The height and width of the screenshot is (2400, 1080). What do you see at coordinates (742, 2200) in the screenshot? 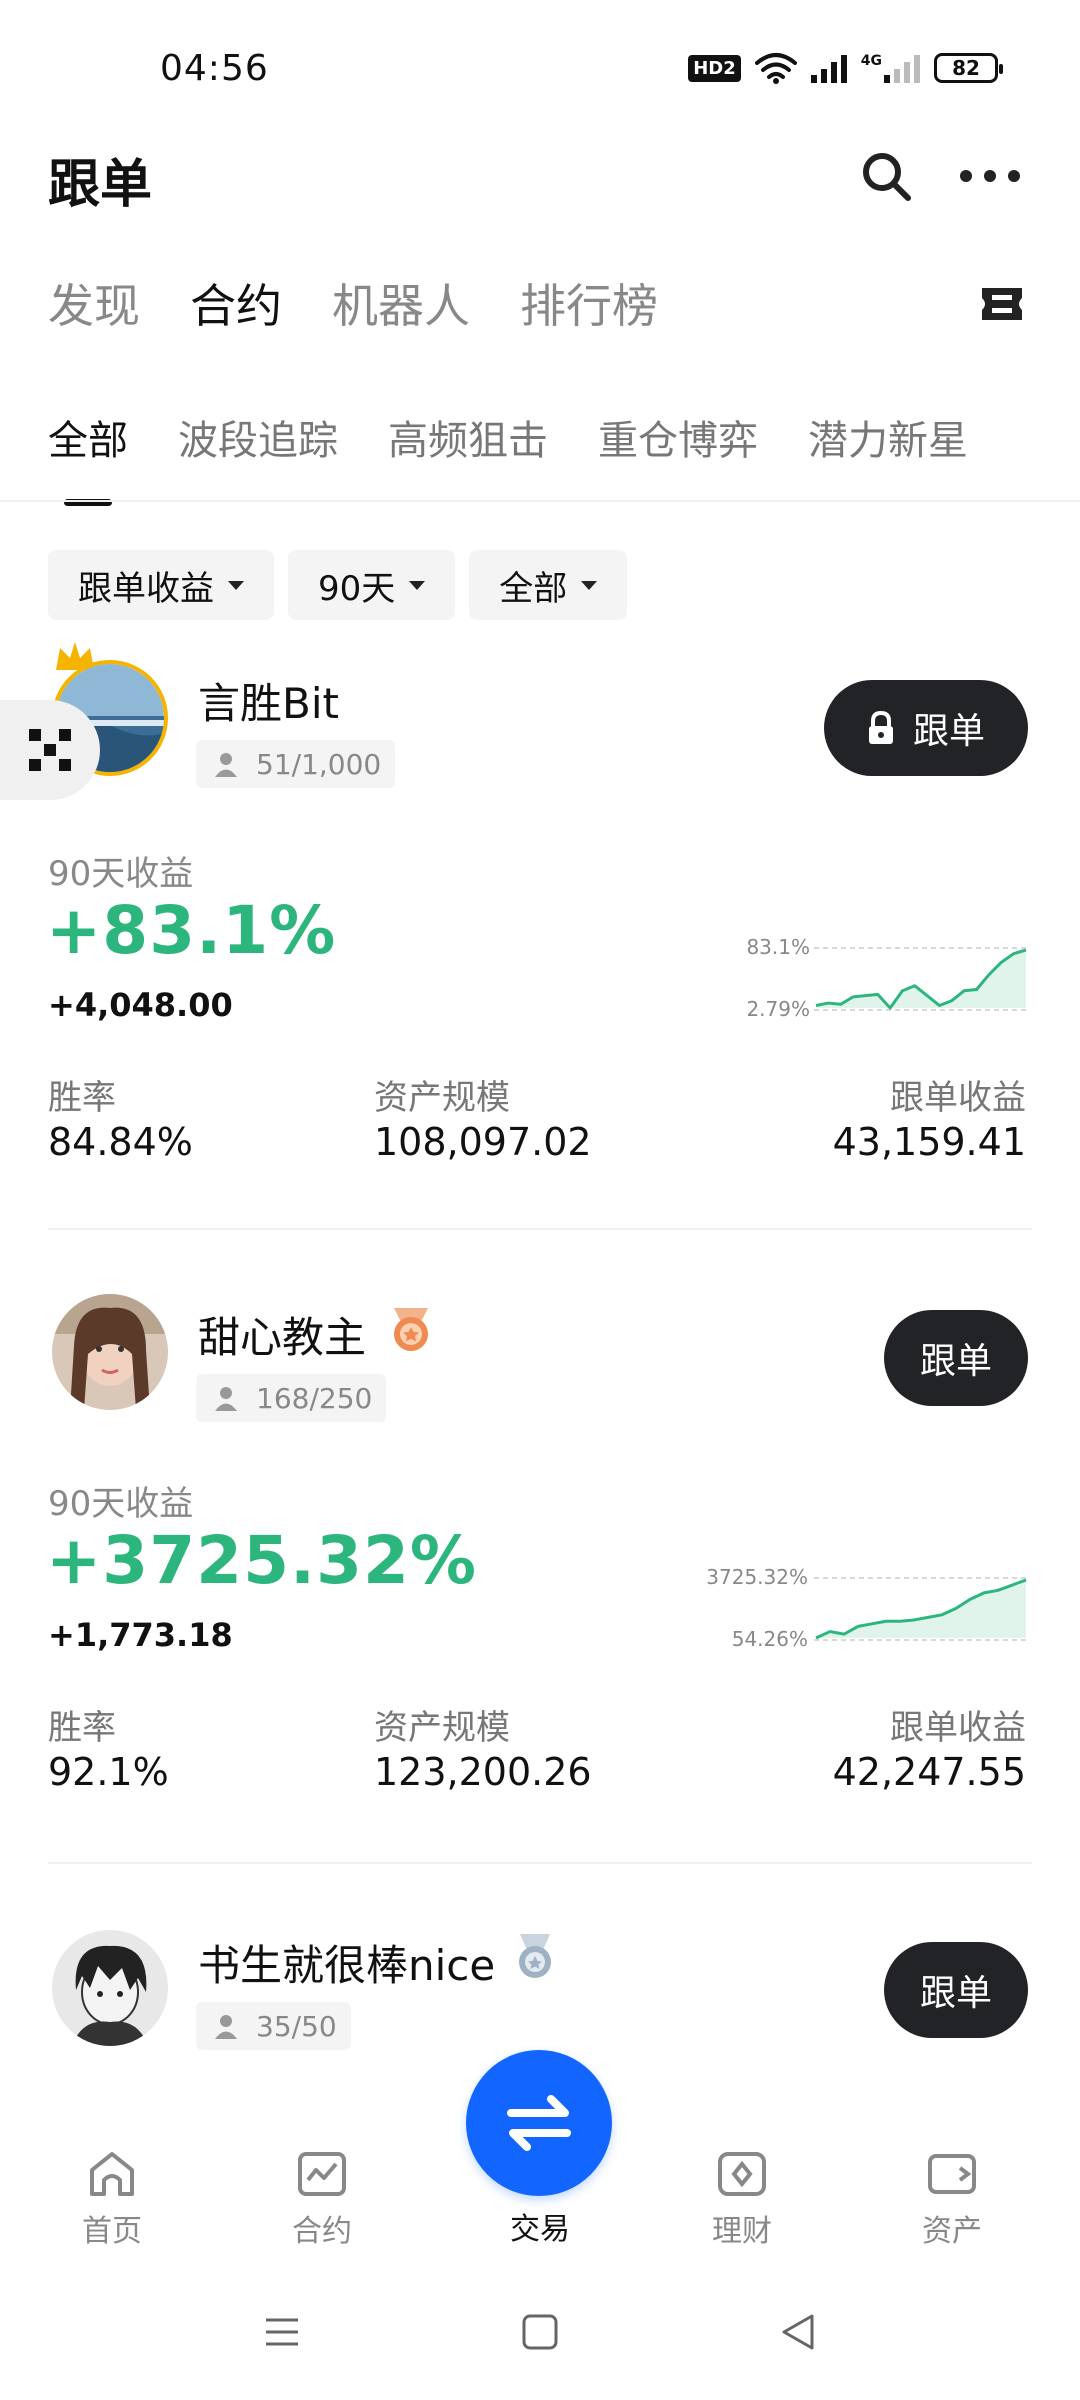
I see `nav-finance: 理财` at bounding box center [742, 2200].